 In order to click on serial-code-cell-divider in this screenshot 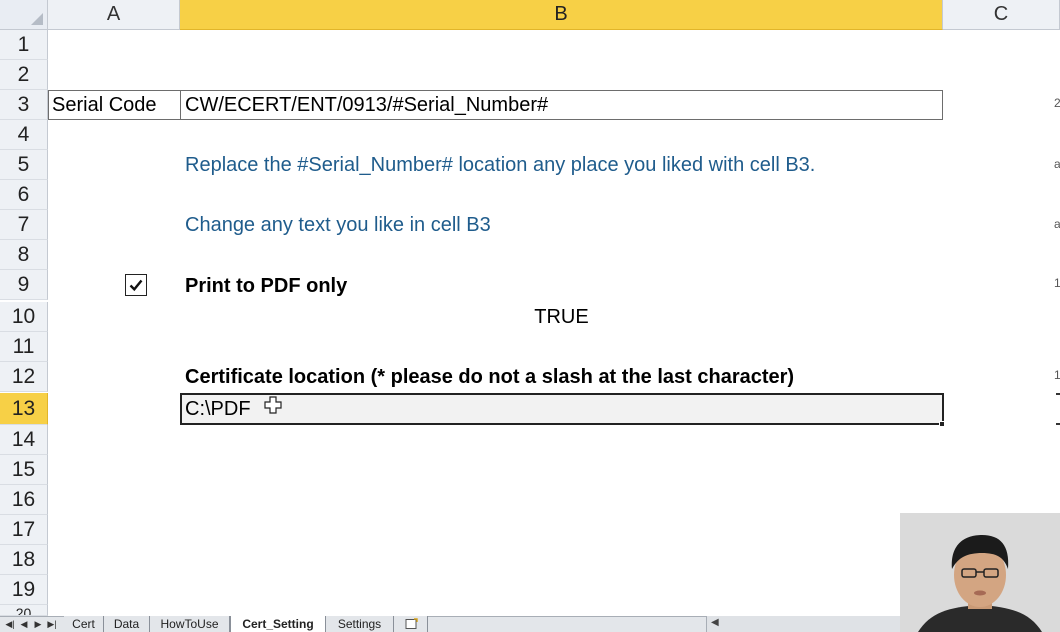, I will do `click(180, 105)`.